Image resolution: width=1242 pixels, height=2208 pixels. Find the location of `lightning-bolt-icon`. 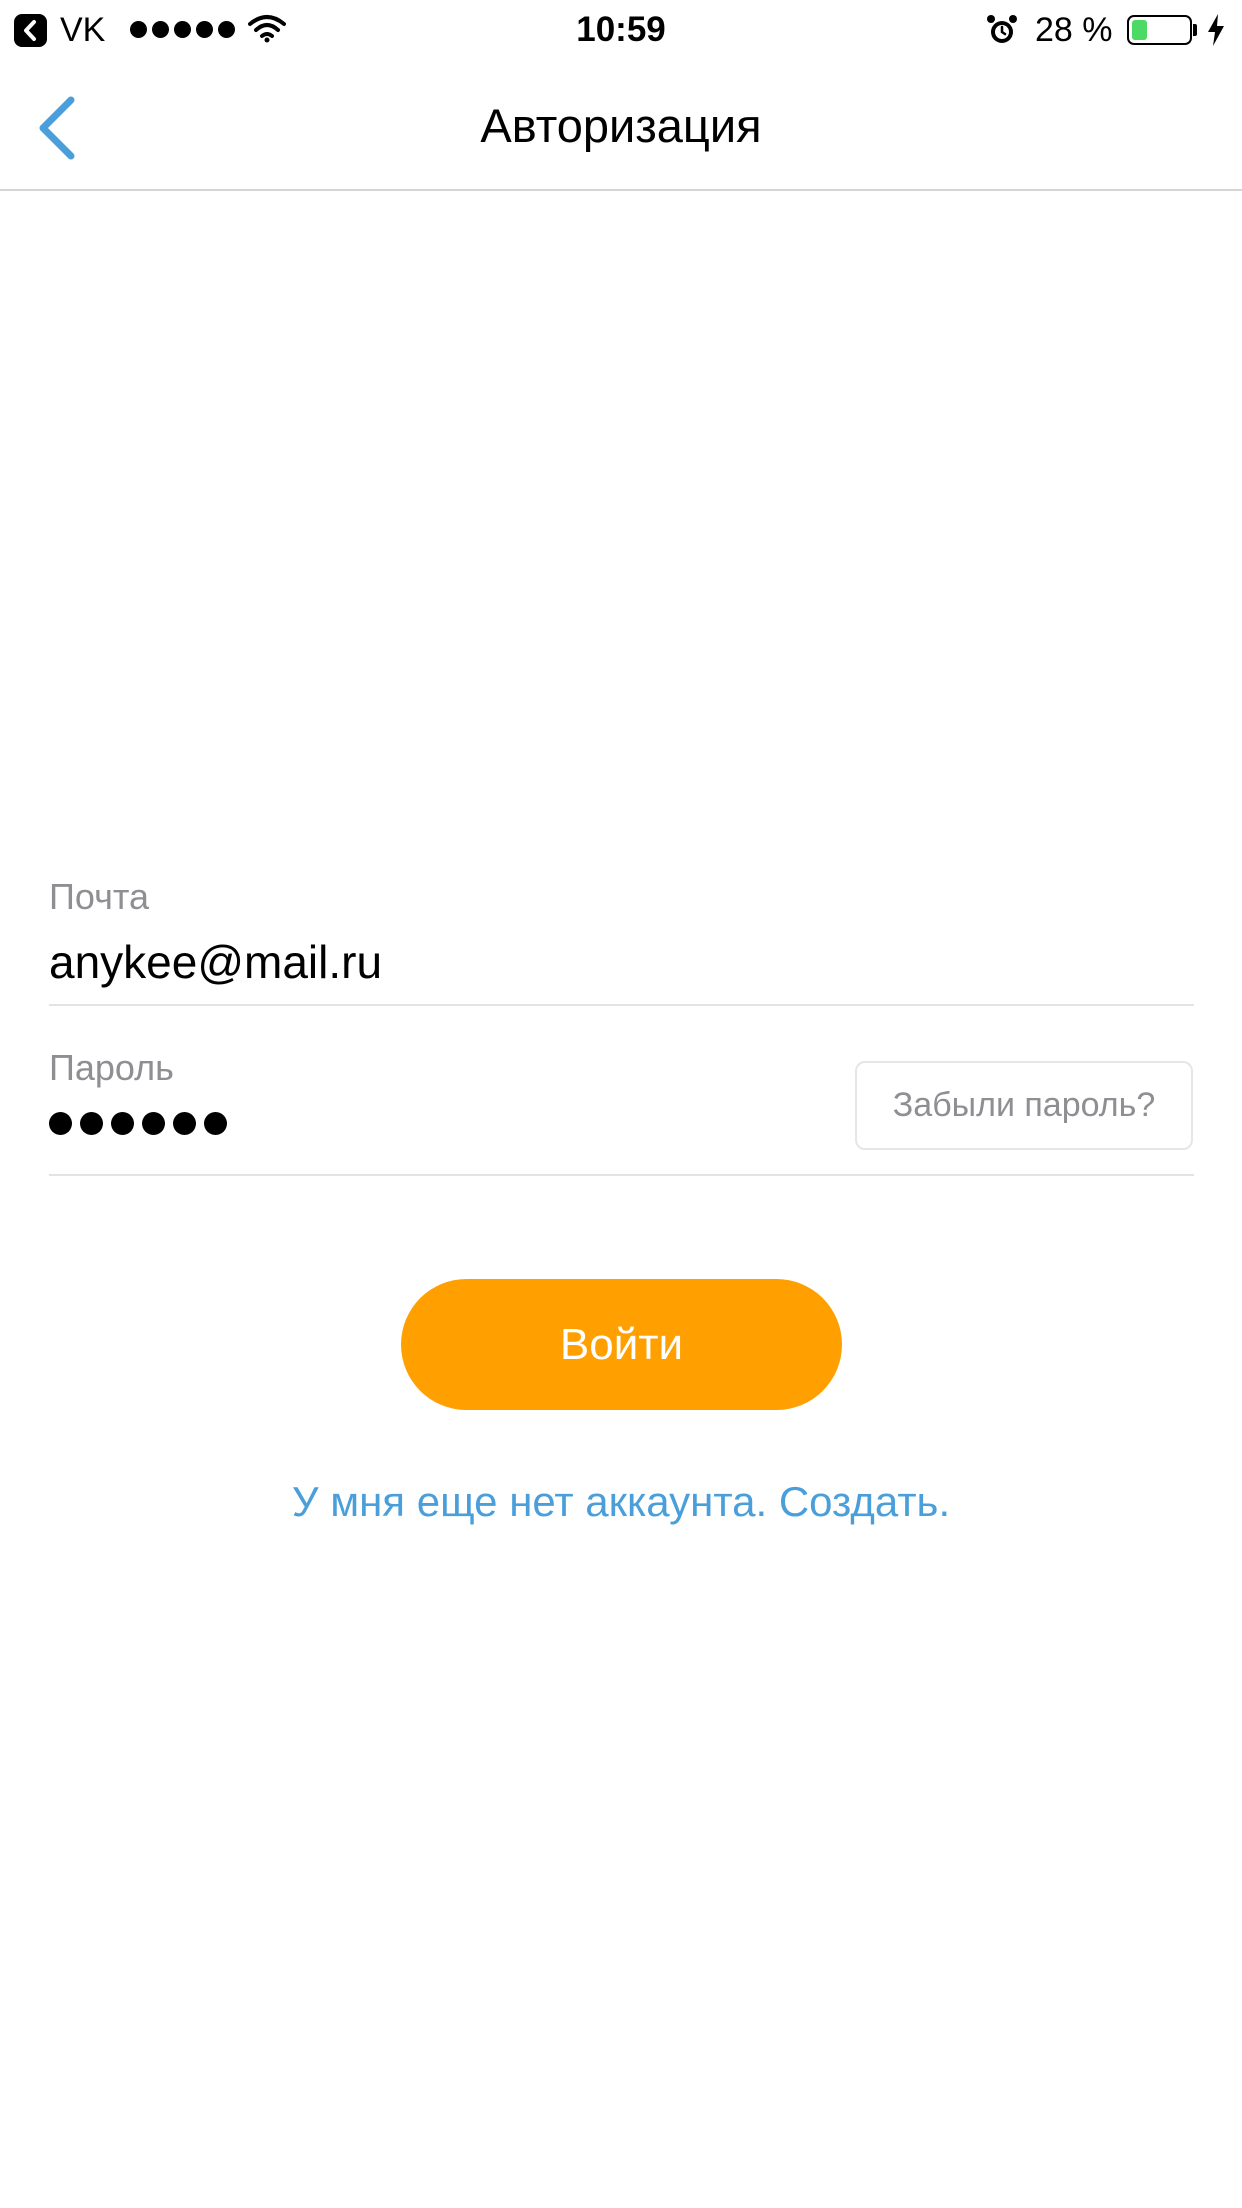

lightning-bolt-icon is located at coordinates (1216, 30).